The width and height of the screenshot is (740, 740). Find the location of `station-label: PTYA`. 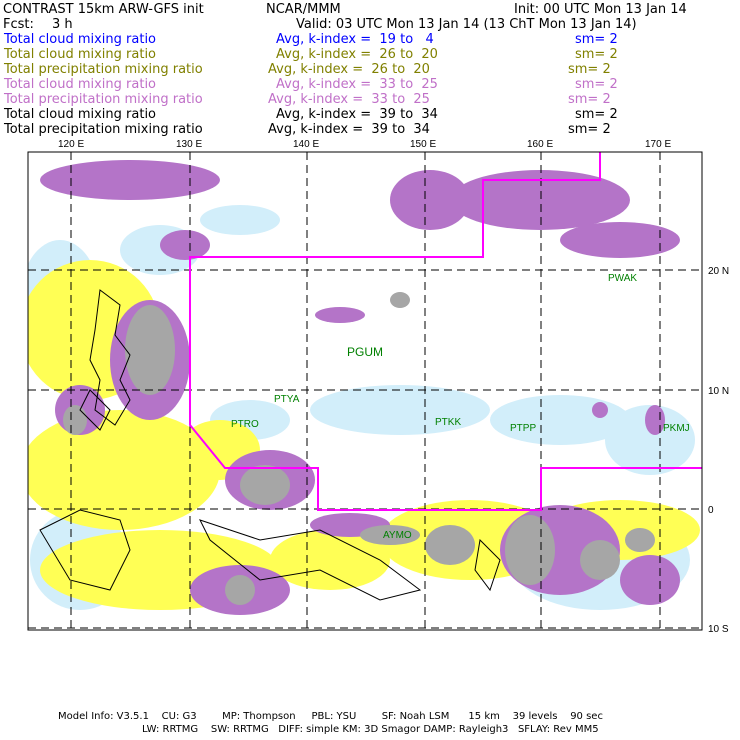

station-label: PTYA is located at coordinates (287, 399).